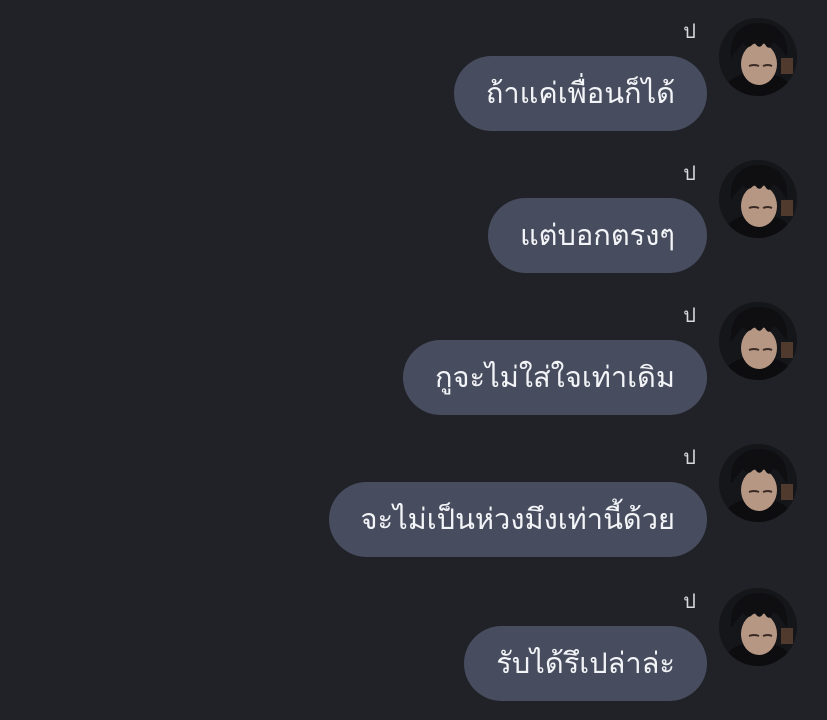 The image size is (827, 720). What do you see at coordinates (554, 377) in the screenshot?
I see `message-bubble: กูจะไม่ใส่ใจเท่าเดิม` at bounding box center [554, 377].